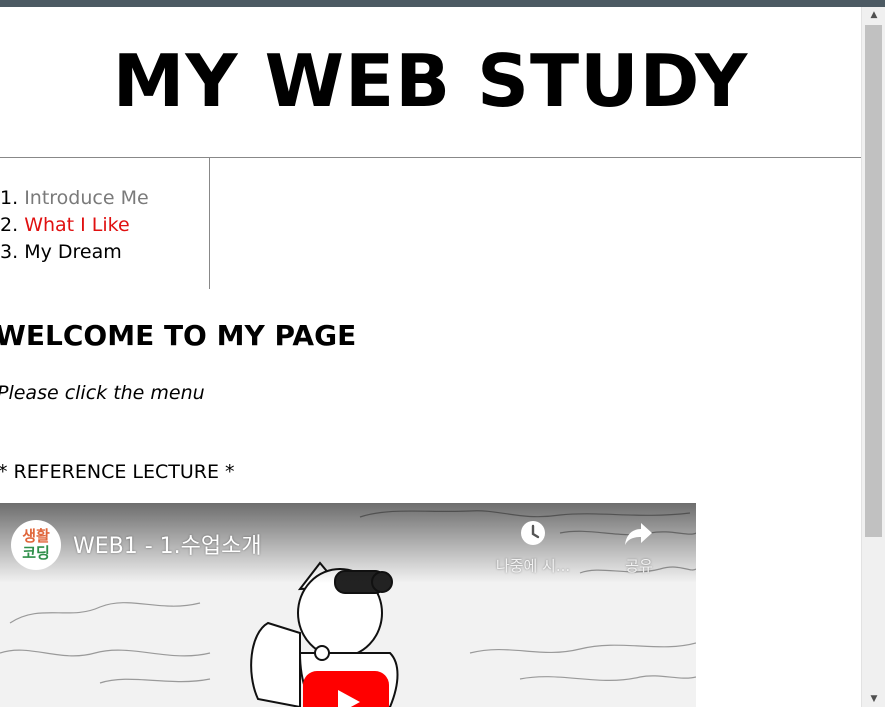 Image resolution: width=885 pixels, height=707 pixels. Describe the element at coordinates (430, 81) in the screenshot. I see `site-title: MY WEB STUDY` at that location.